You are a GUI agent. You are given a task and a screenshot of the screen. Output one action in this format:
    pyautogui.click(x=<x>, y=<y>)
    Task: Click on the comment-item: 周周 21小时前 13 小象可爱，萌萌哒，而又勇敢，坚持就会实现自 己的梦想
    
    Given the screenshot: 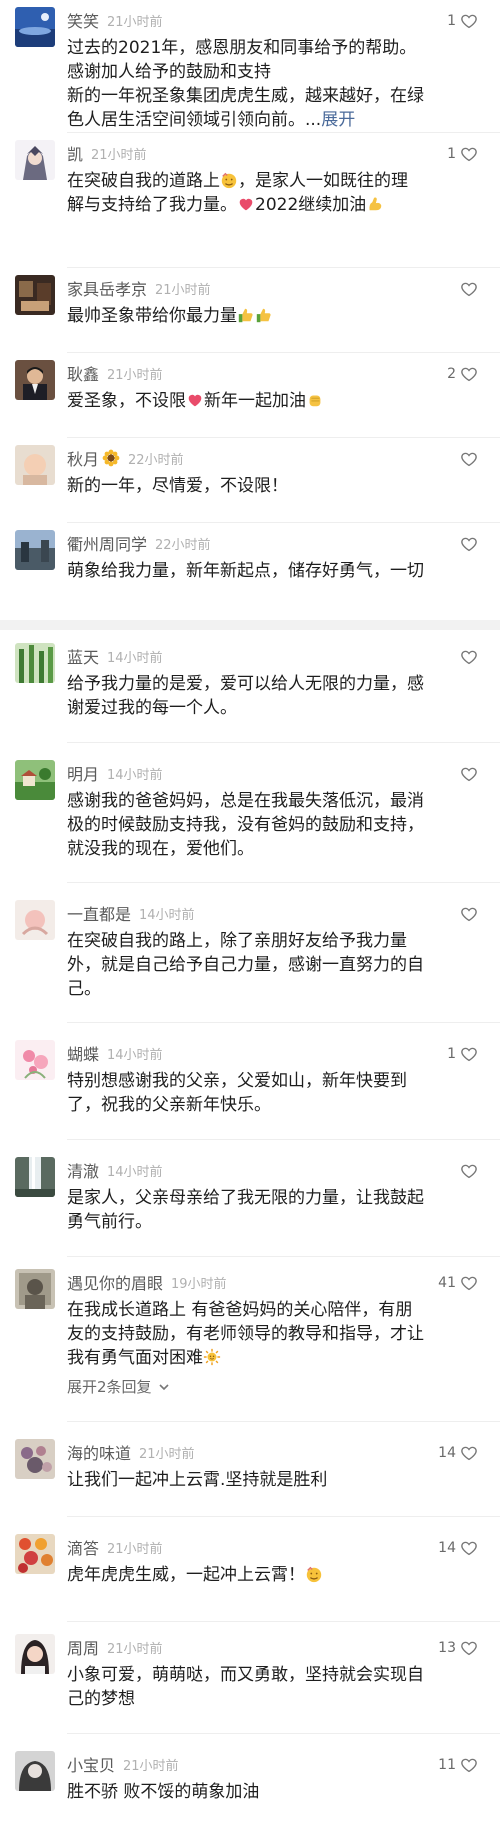 What is the action you would take?
    pyautogui.click(x=250, y=1680)
    